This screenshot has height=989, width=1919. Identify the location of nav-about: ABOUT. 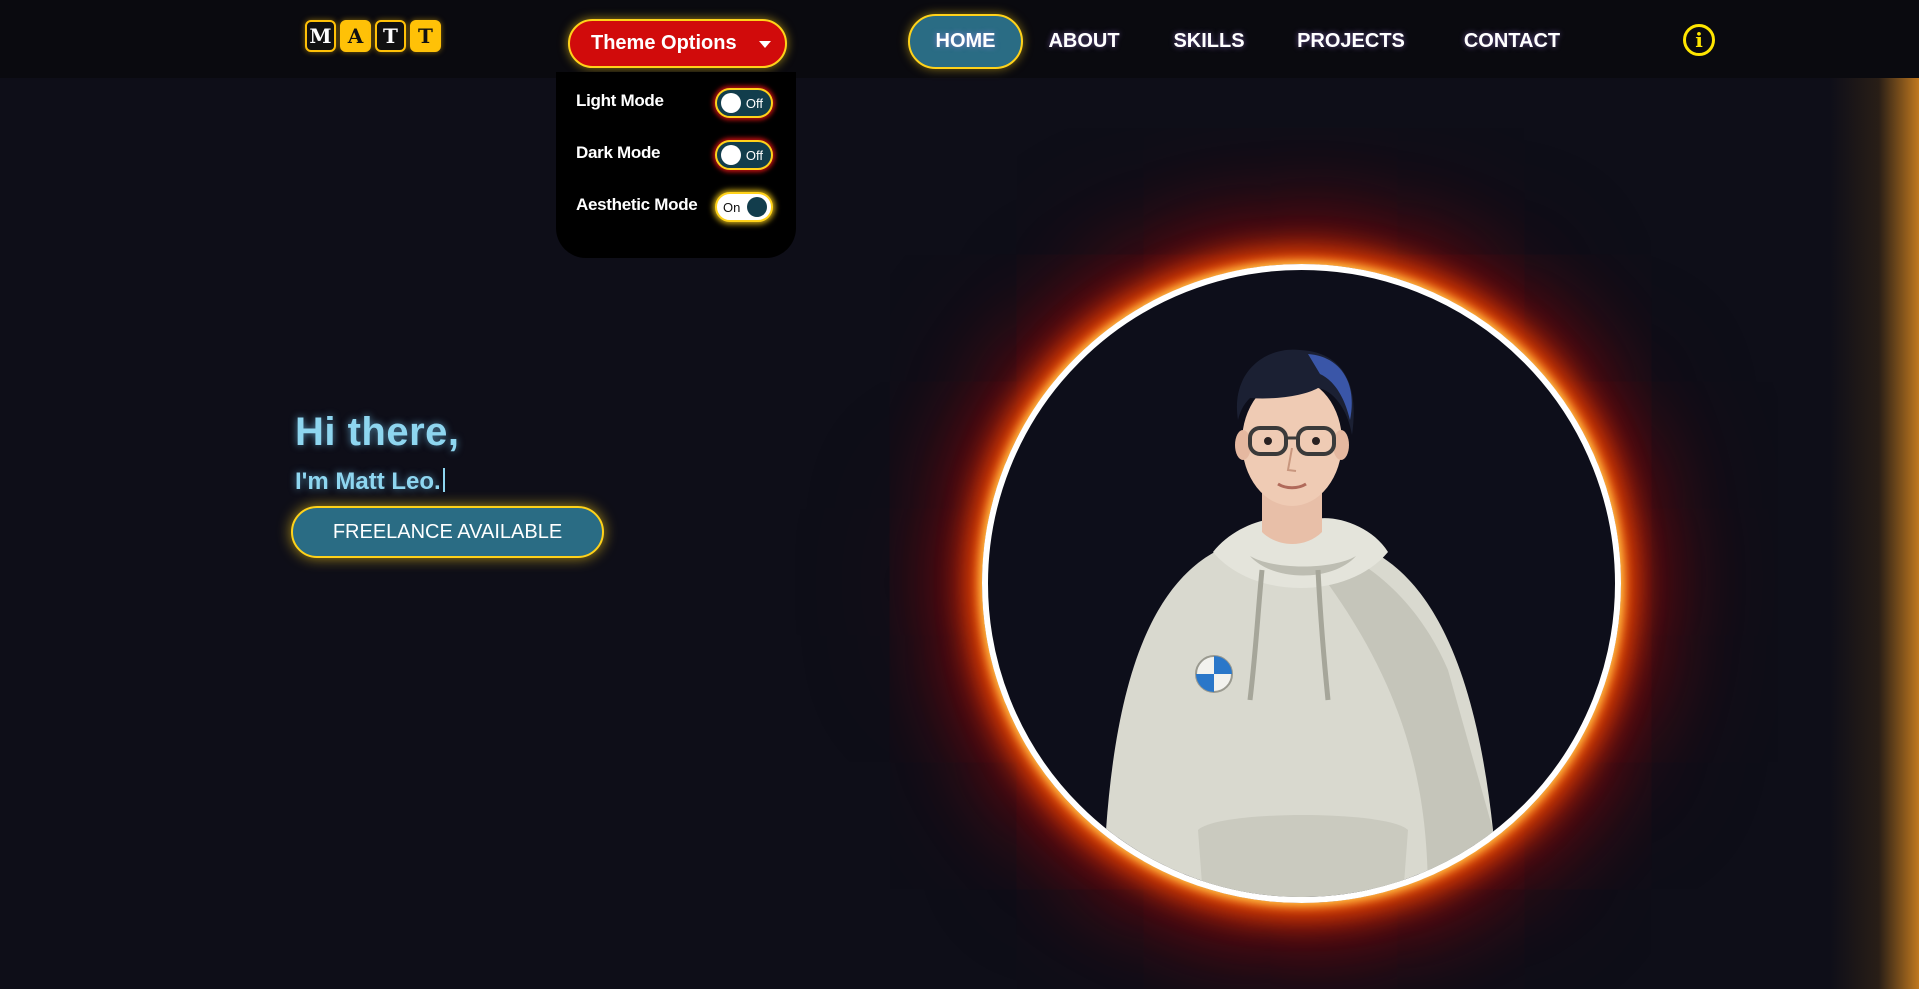
(1084, 41).